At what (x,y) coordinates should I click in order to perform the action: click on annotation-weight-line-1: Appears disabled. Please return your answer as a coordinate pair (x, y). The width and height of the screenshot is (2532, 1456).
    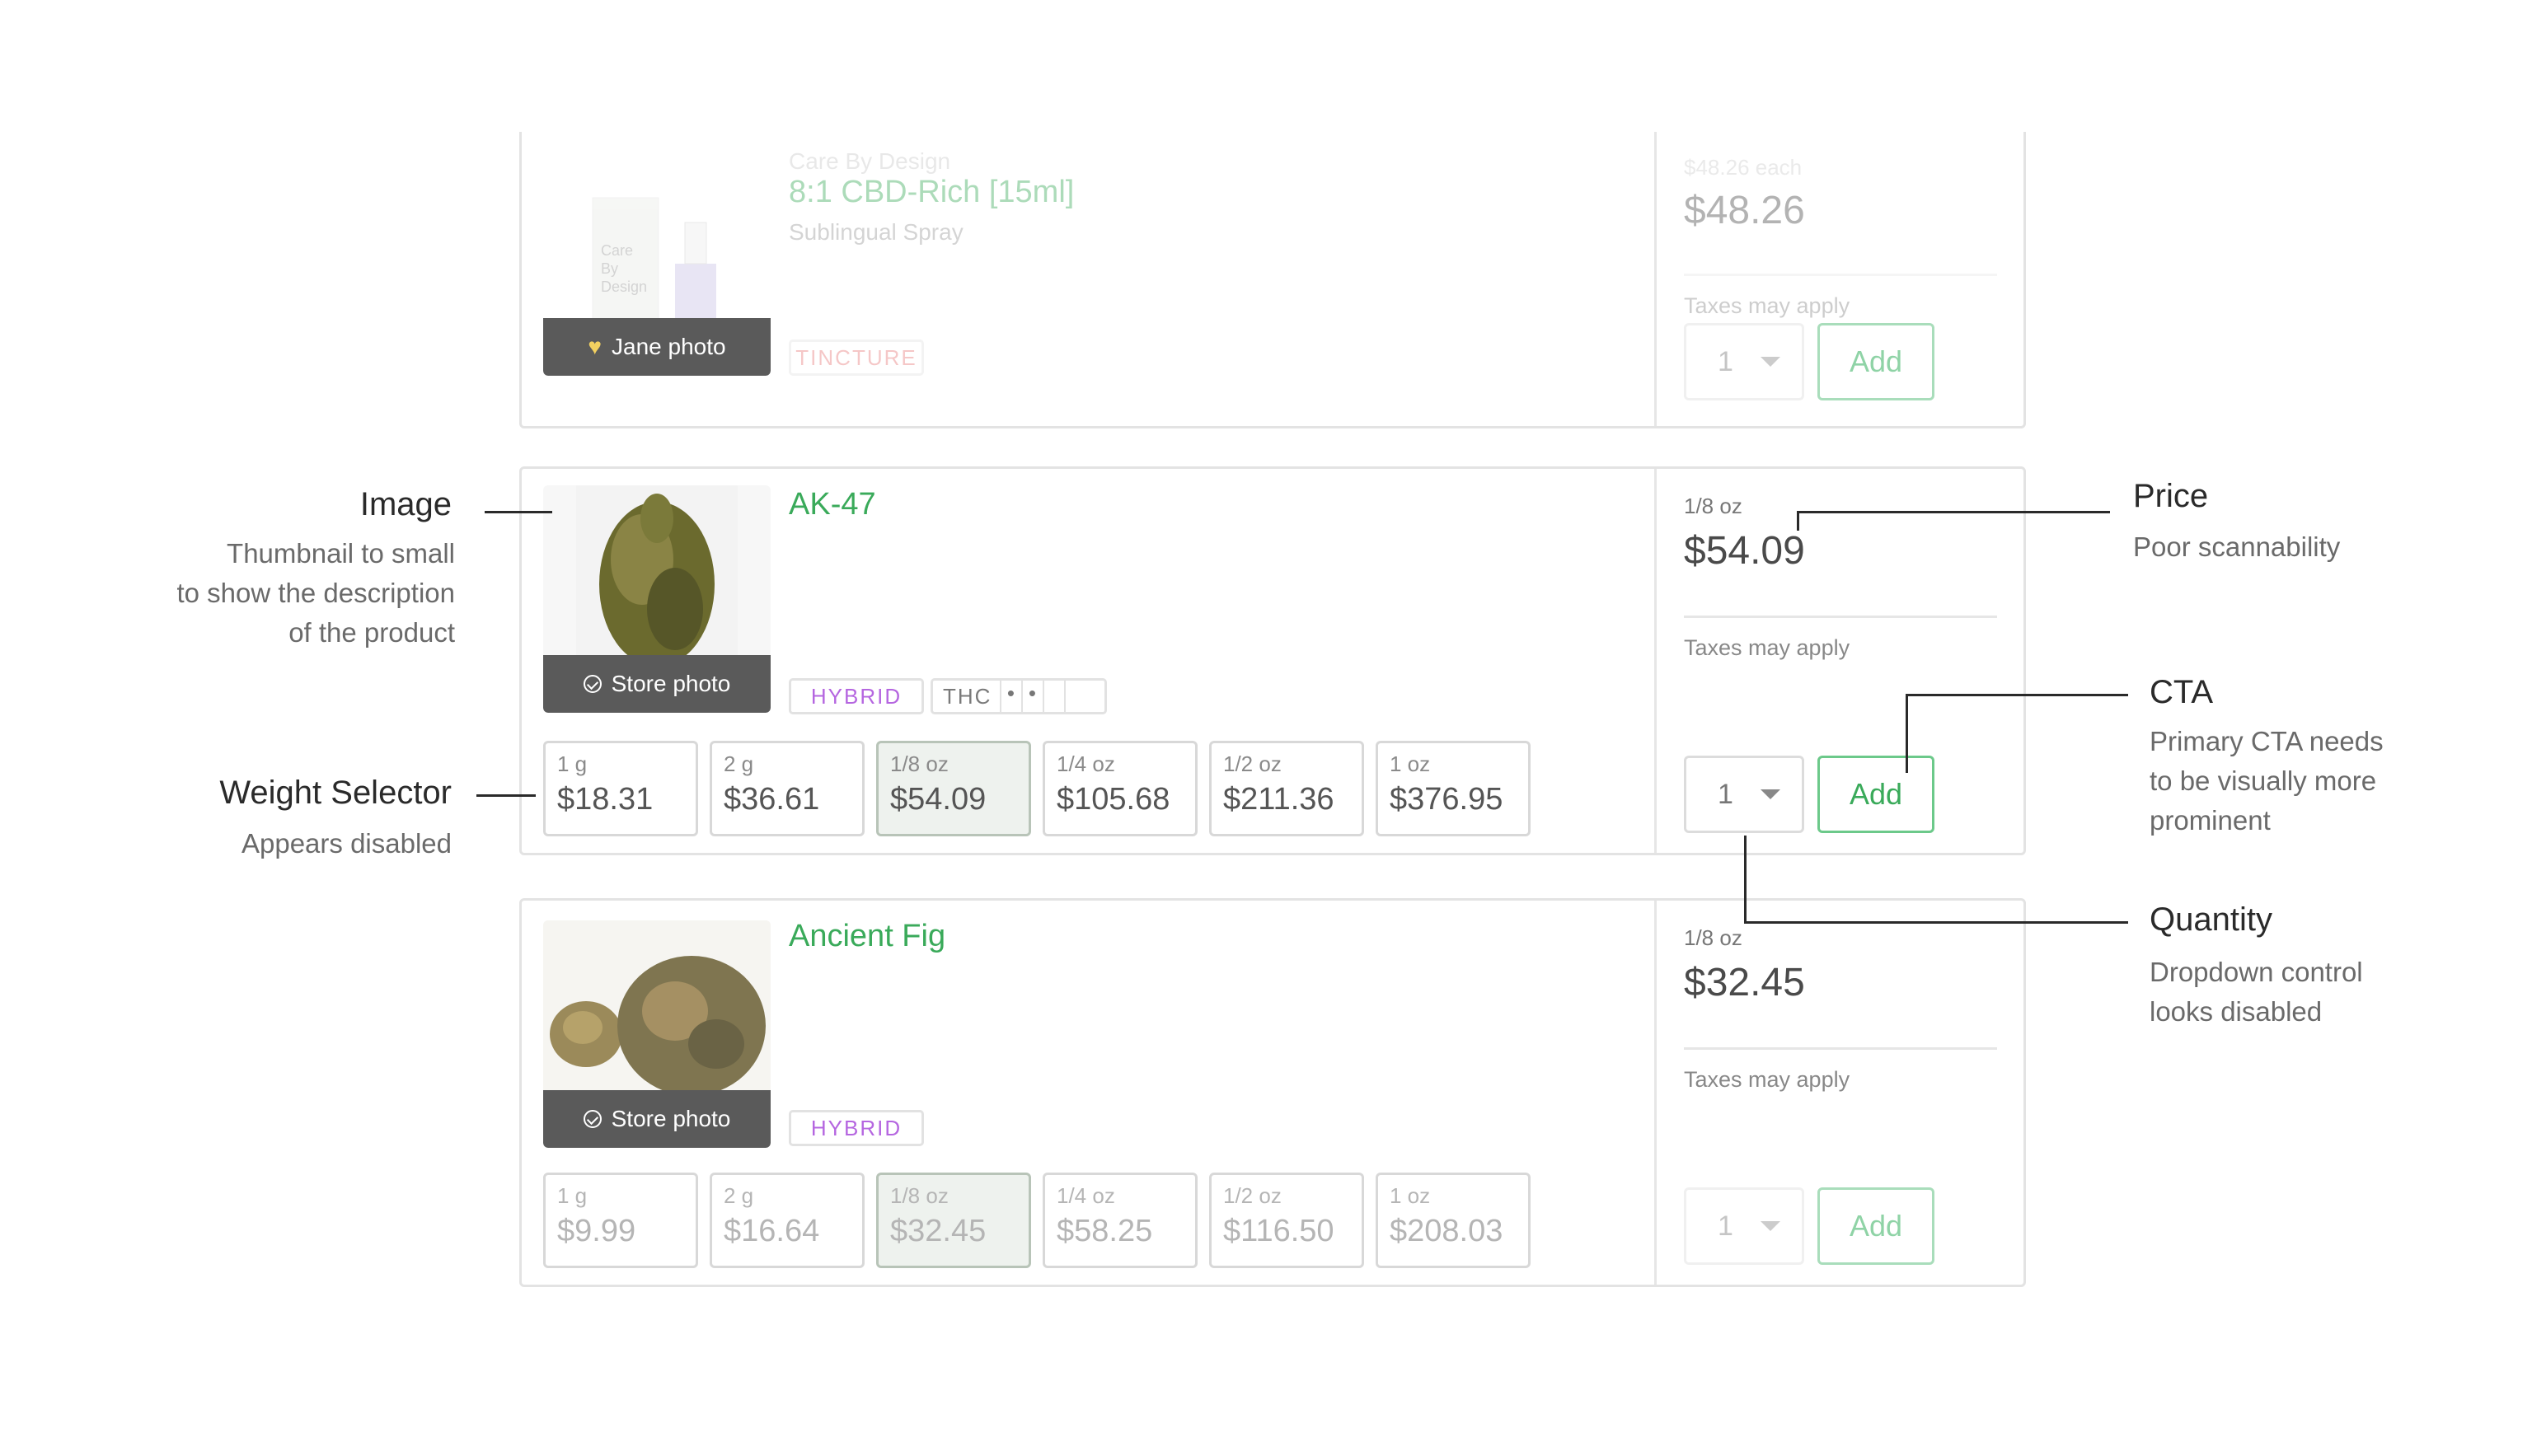
    Looking at the image, I should click on (347, 843).